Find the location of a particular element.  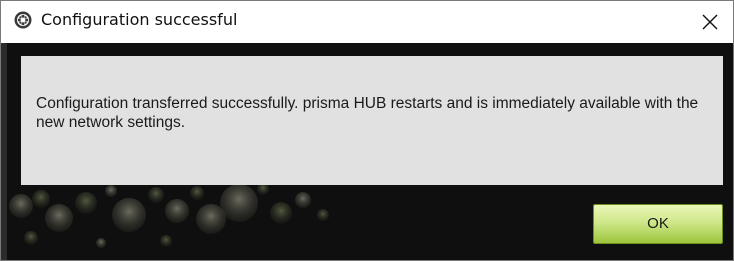

close-icon is located at coordinates (710, 22).